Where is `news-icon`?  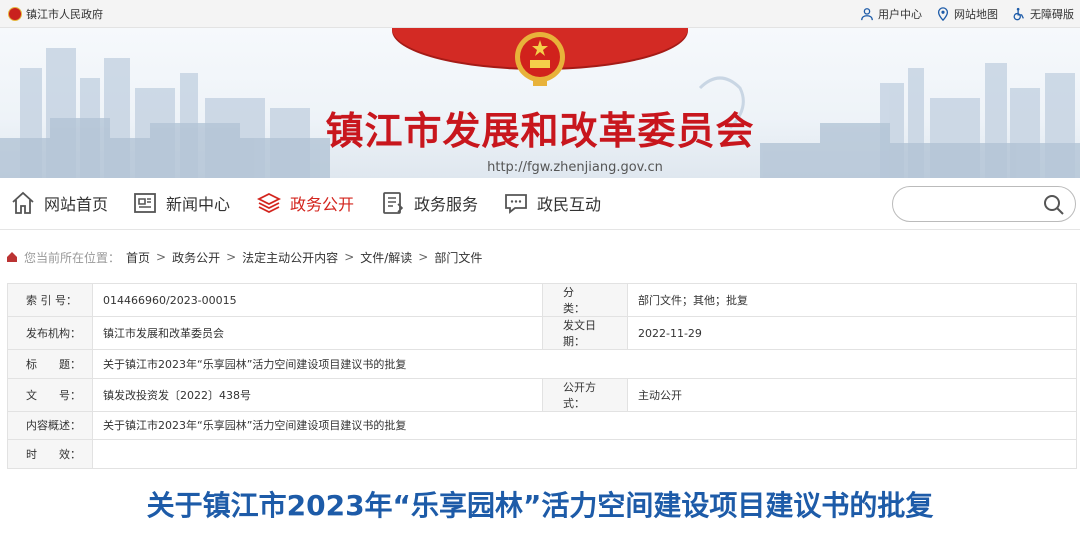
news-icon is located at coordinates (145, 203).